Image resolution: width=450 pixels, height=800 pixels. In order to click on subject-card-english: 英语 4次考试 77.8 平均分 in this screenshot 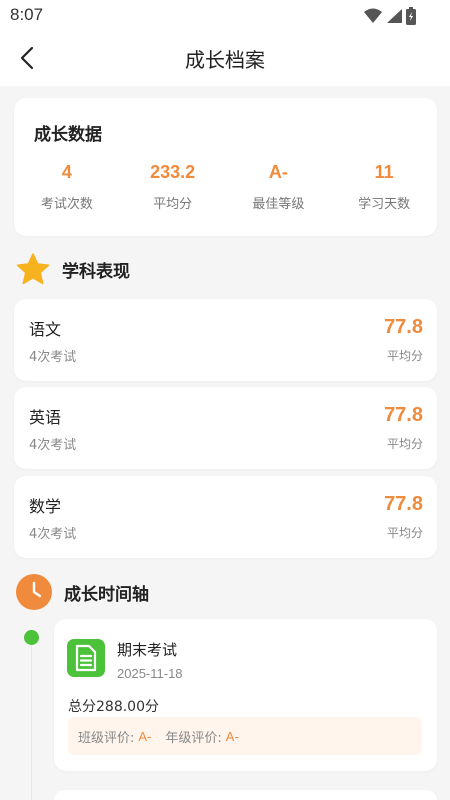, I will do `click(225, 428)`.